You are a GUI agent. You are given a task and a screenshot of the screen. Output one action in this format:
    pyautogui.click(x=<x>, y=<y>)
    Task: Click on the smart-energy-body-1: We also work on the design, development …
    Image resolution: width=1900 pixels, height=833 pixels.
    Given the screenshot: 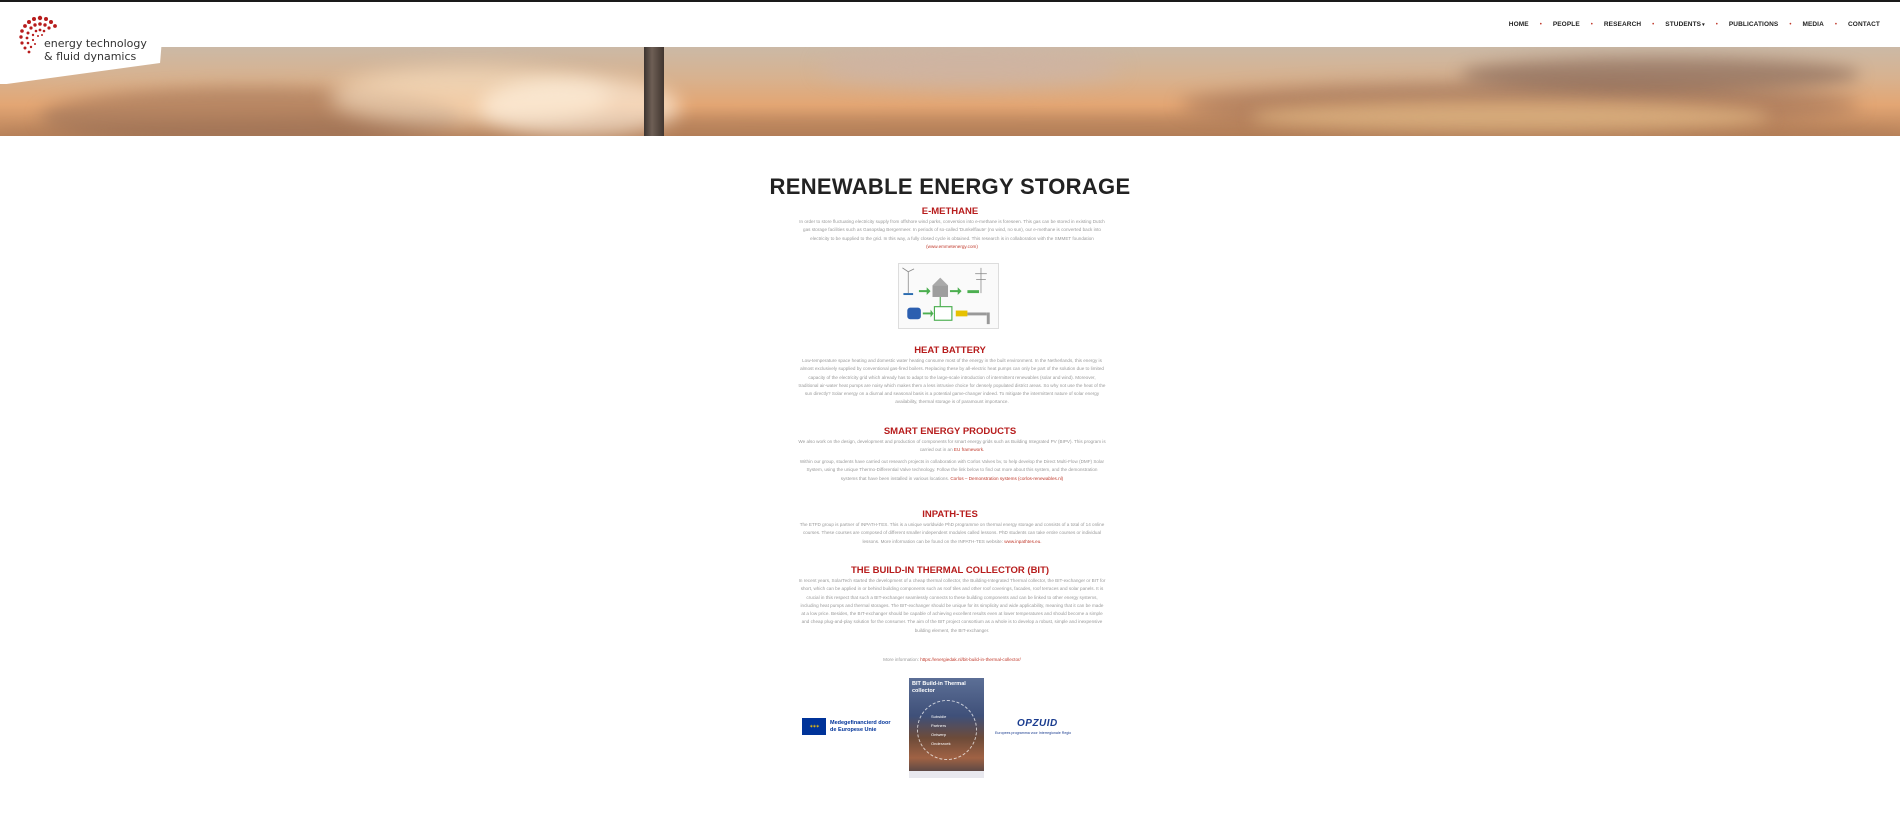 What is the action you would take?
    pyautogui.click(x=952, y=446)
    